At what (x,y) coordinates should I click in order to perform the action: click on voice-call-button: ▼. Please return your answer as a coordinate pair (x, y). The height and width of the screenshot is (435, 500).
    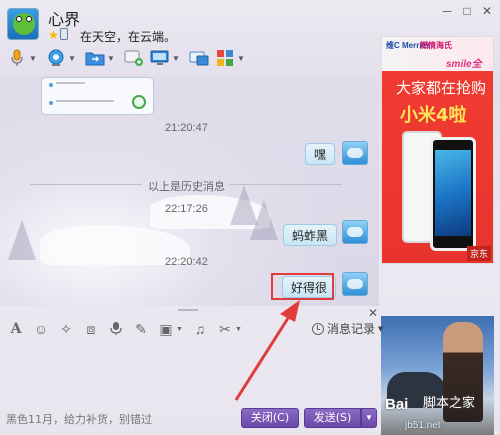
    Looking at the image, I should click on (23, 58).